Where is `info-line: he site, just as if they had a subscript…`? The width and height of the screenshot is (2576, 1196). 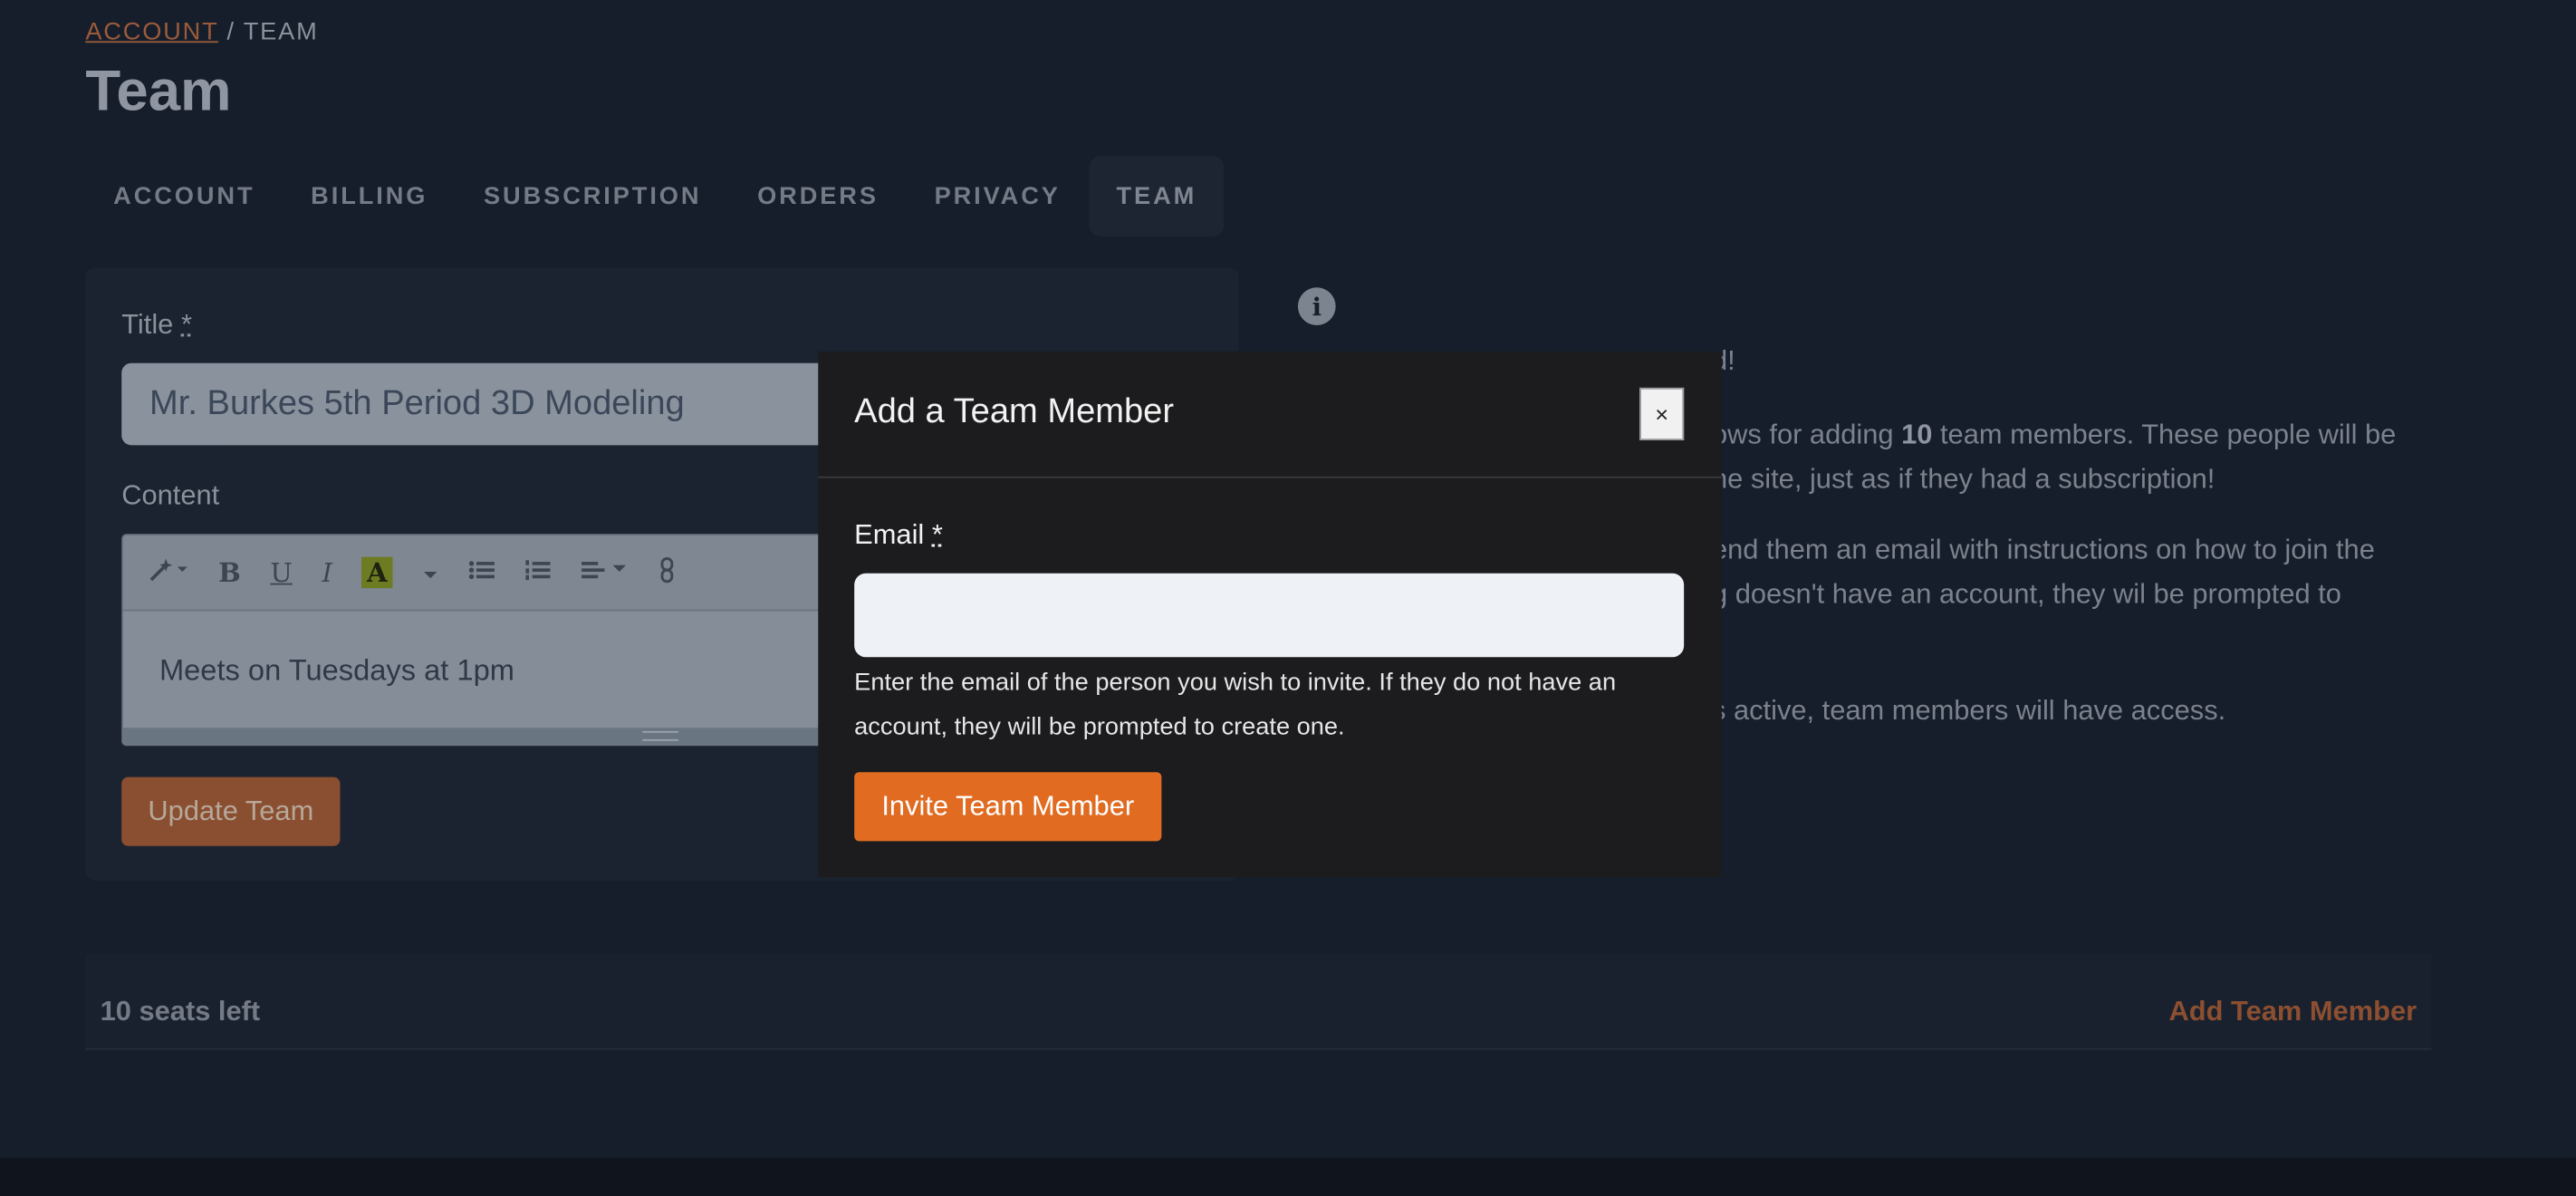 info-line: he site, just as if they had a subscript… is located at coordinates (1963, 479).